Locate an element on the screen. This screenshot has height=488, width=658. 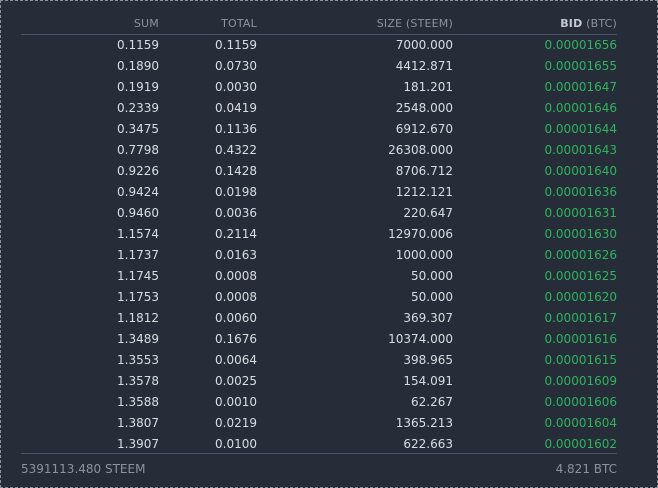
size-cell: 154.091 is located at coordinates (428, 381).